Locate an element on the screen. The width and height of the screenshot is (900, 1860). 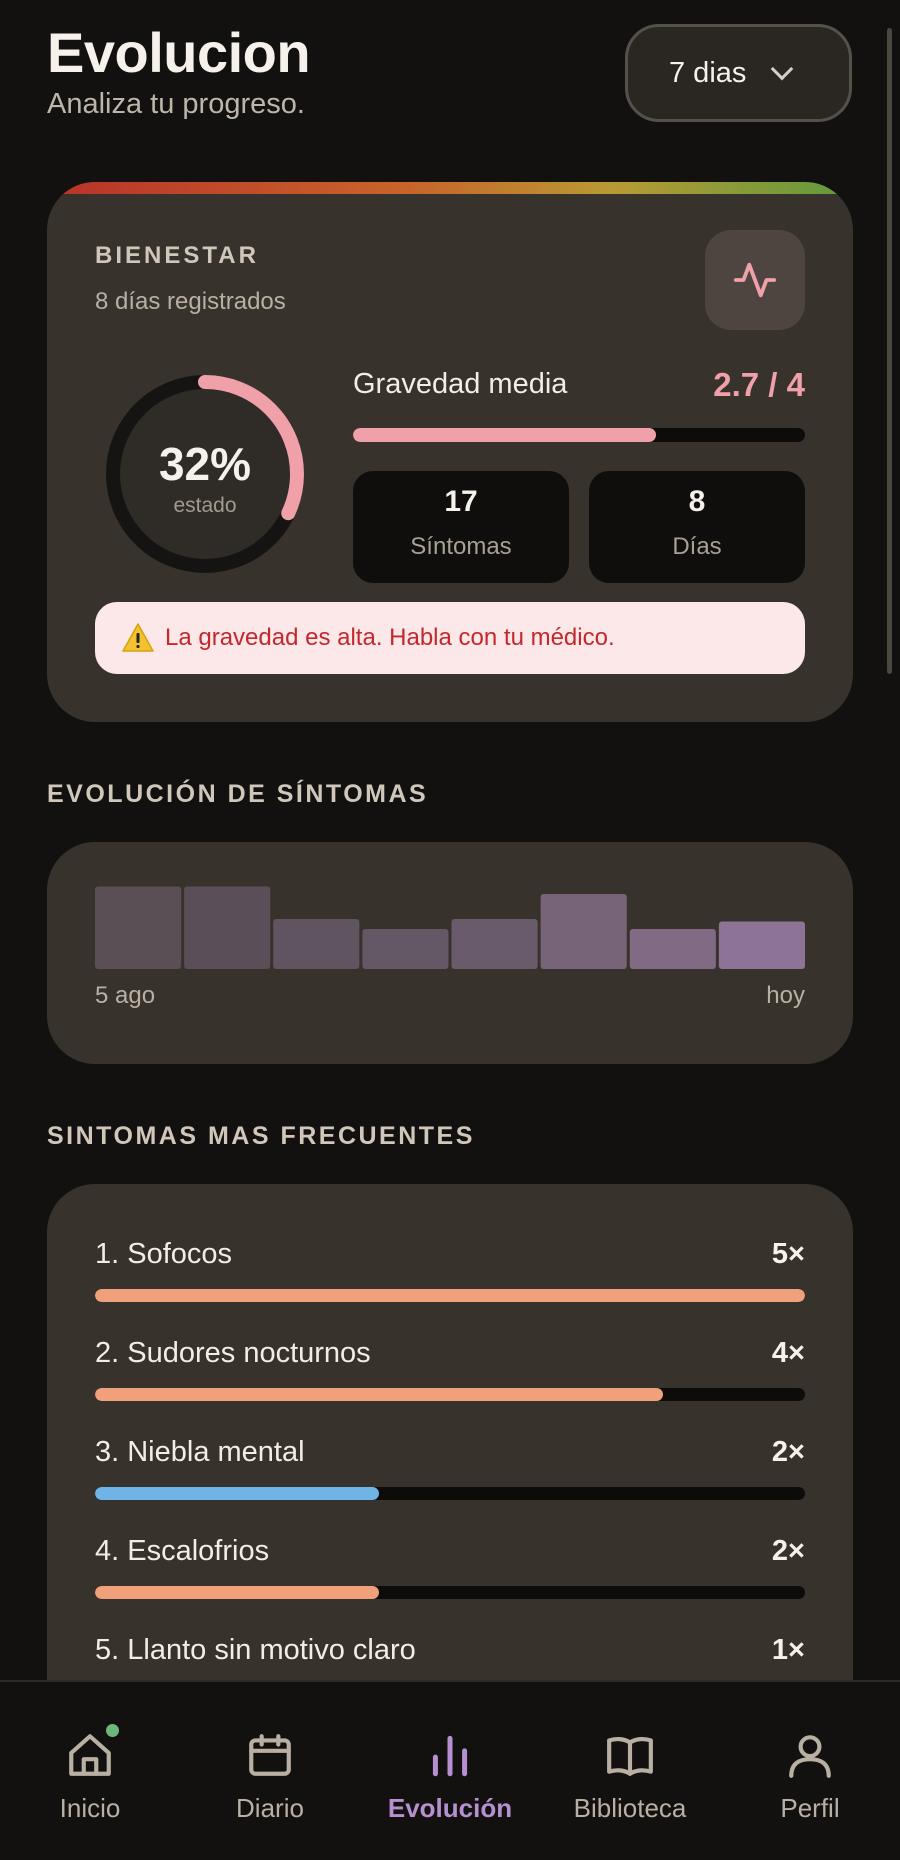
evolution-start-label: 5 ago is located at coordinates (125, 995).